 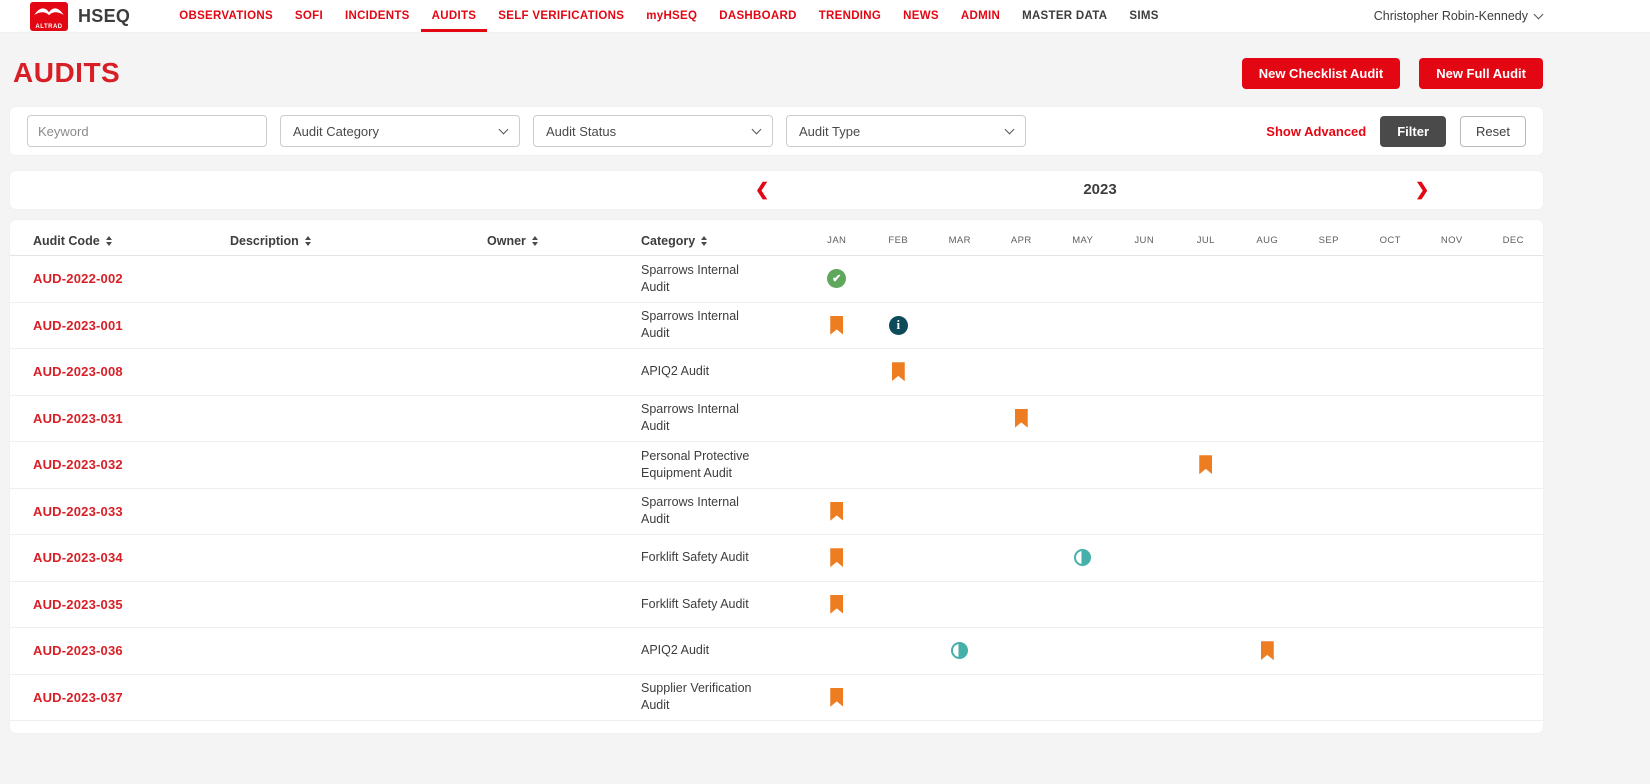 What do you see at coordinates (1205, 240) in the screenshot?
I see `month-header-jul: JUL` at bounding box center [1205, 240].